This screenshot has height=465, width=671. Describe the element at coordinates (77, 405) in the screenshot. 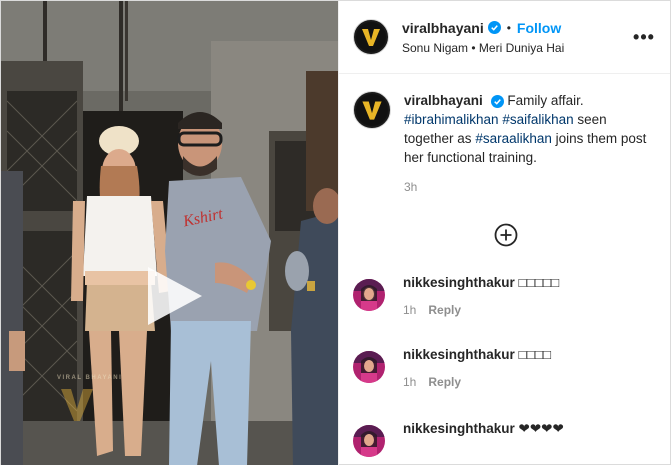

I see `watermark-logo-icon` at that location.